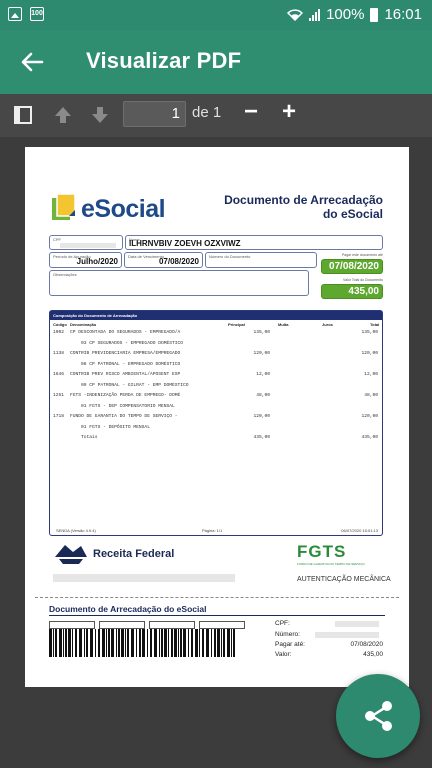 Image resolution: width=432 pixels, height=768 pixels. I want to click on wifi-icon, so click(295, 14).